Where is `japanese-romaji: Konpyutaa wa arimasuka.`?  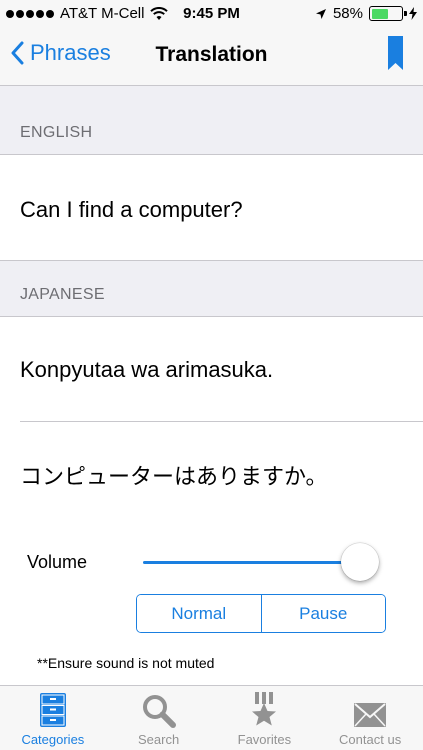 japanese-romaji: Konpyutaa wa arimasuka. is located at coordinates (147, 369).